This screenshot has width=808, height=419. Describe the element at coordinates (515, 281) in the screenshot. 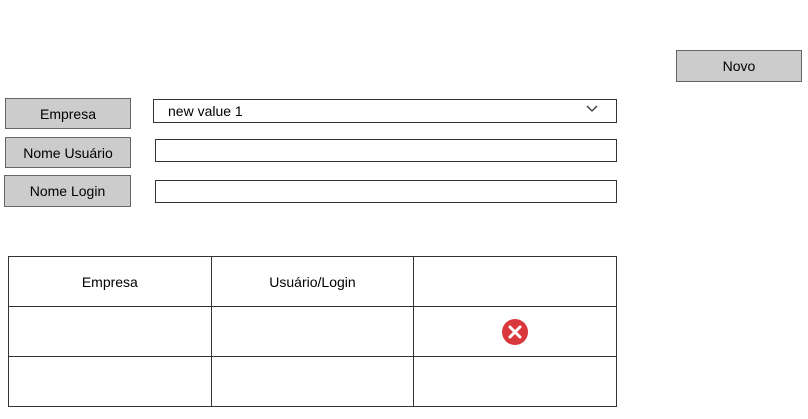

I see `header-actions` at that location.